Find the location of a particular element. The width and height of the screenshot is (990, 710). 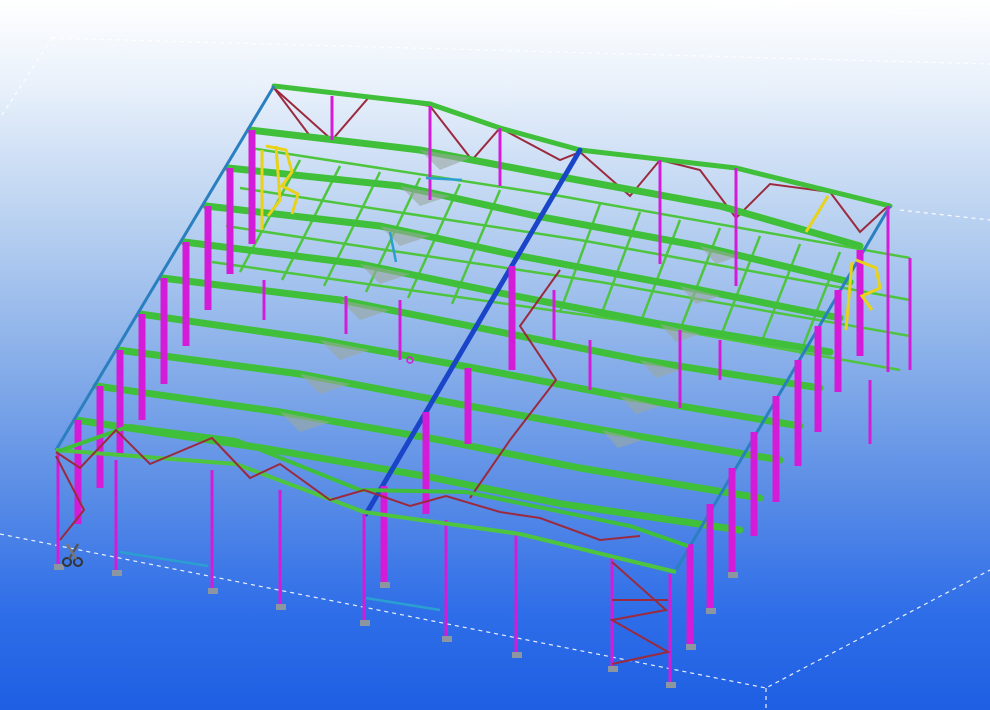

scissors-icon is located at coordinates (73, 555).